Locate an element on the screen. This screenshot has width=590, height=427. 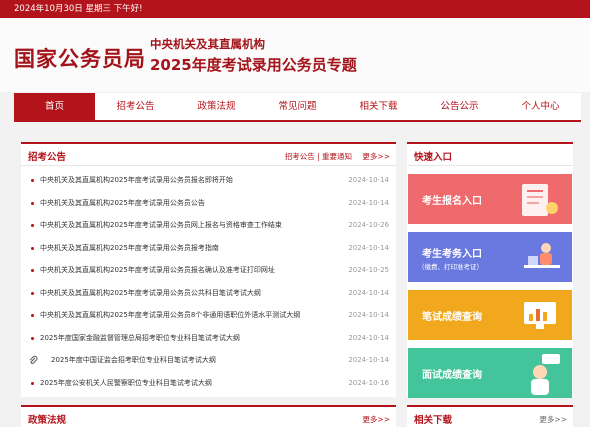
policy-panel: 政策法规 更多>> is located at coordinates (208, 416).